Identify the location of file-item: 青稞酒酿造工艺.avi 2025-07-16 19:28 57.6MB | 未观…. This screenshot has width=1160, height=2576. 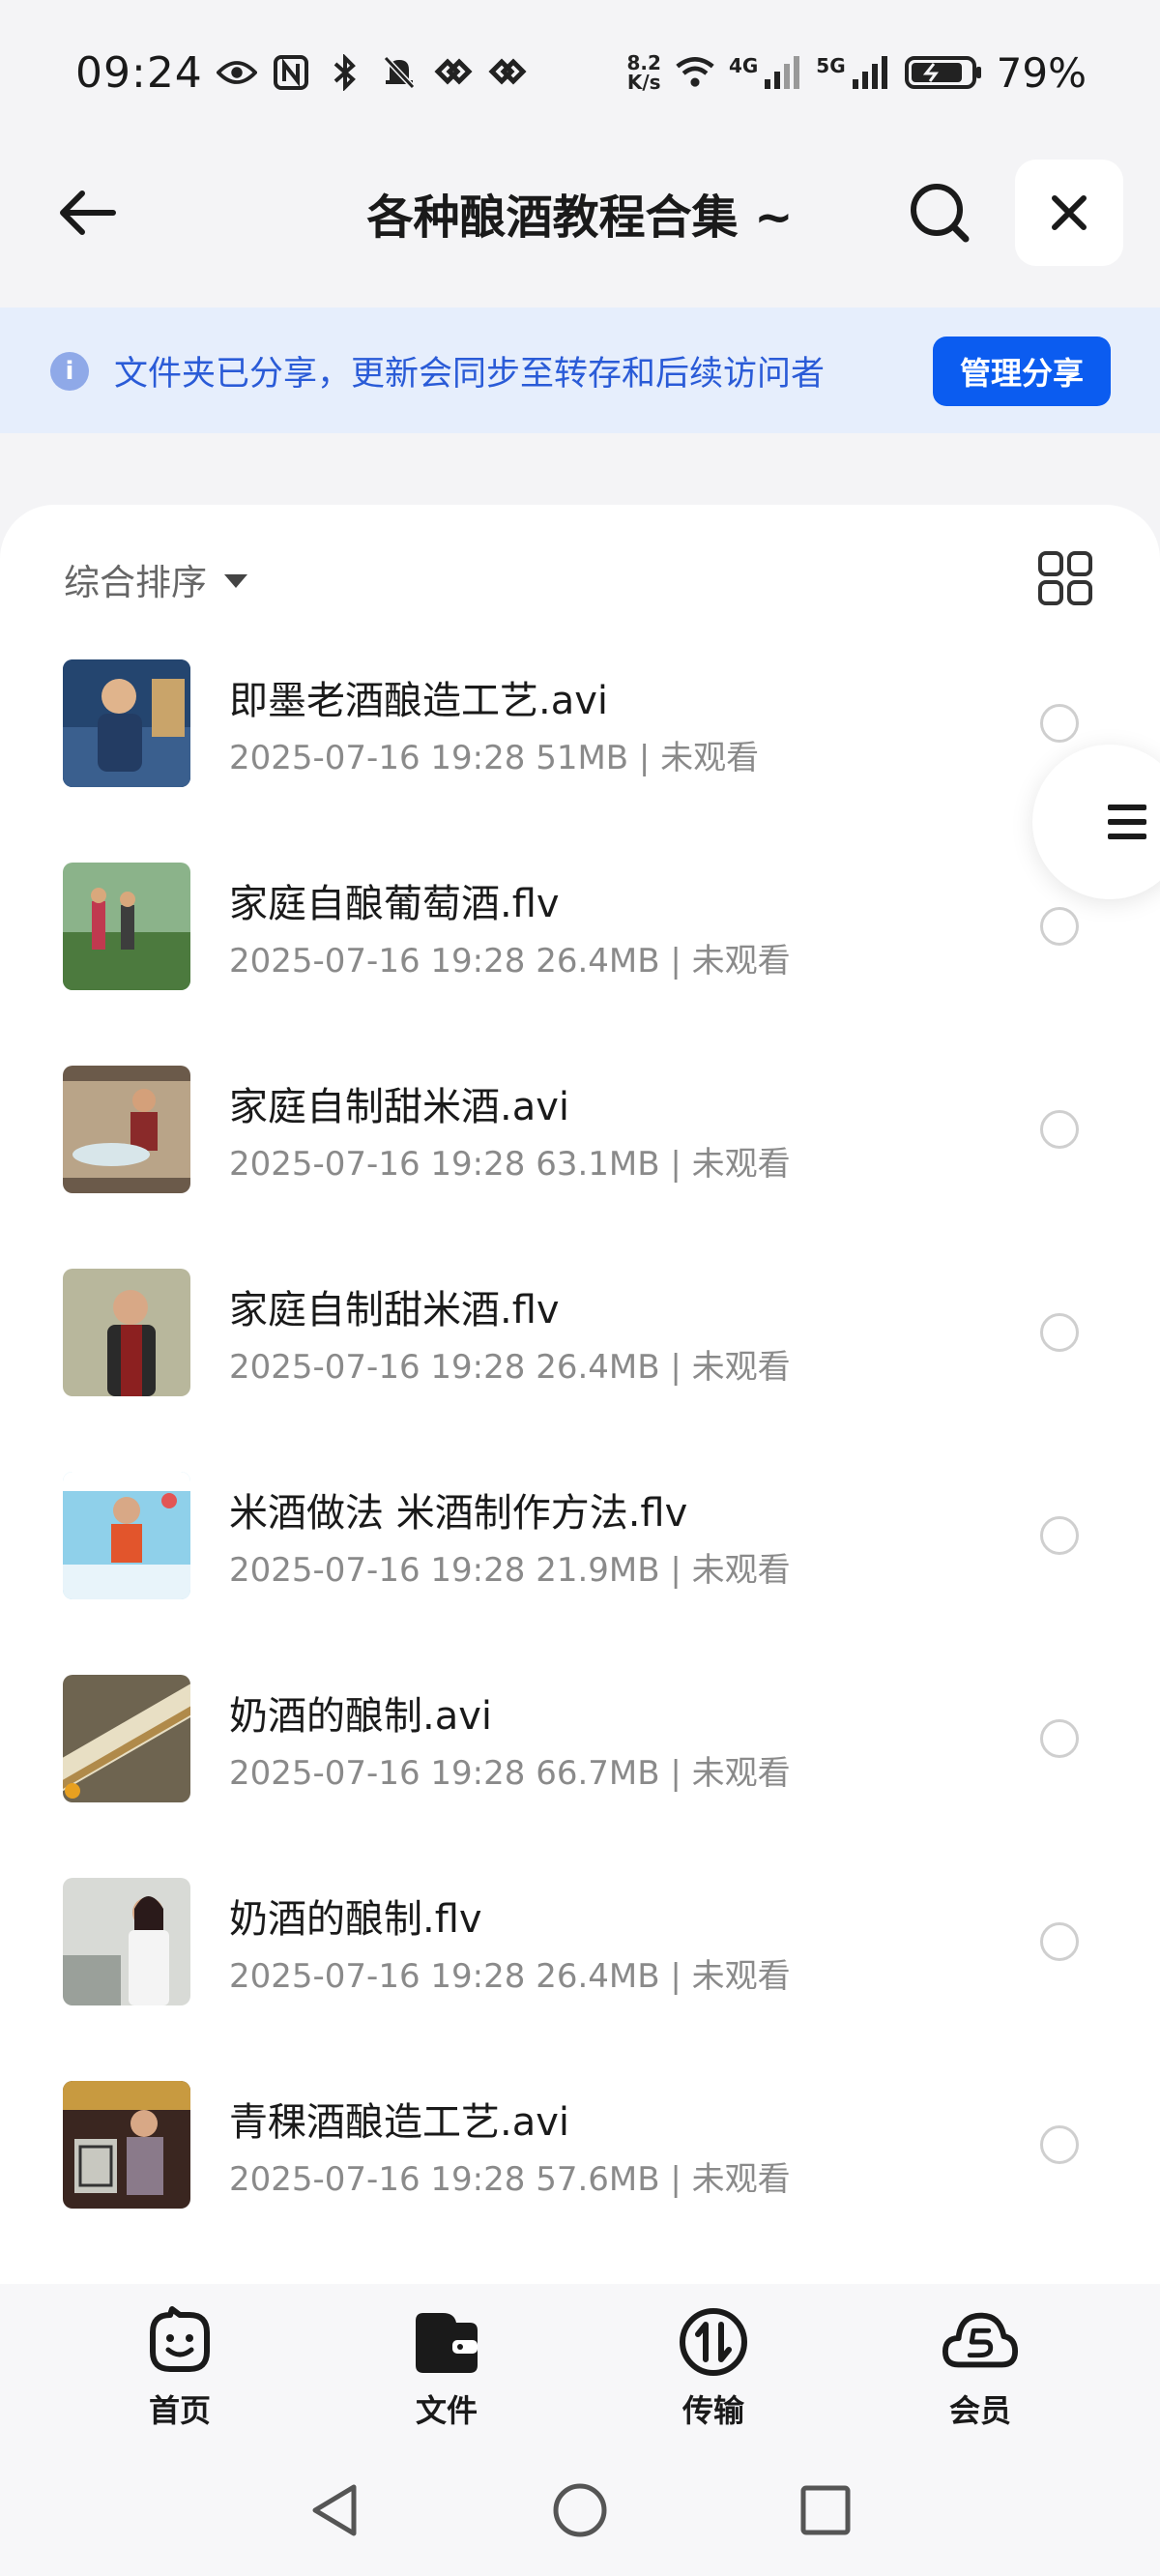
(580, 2182).